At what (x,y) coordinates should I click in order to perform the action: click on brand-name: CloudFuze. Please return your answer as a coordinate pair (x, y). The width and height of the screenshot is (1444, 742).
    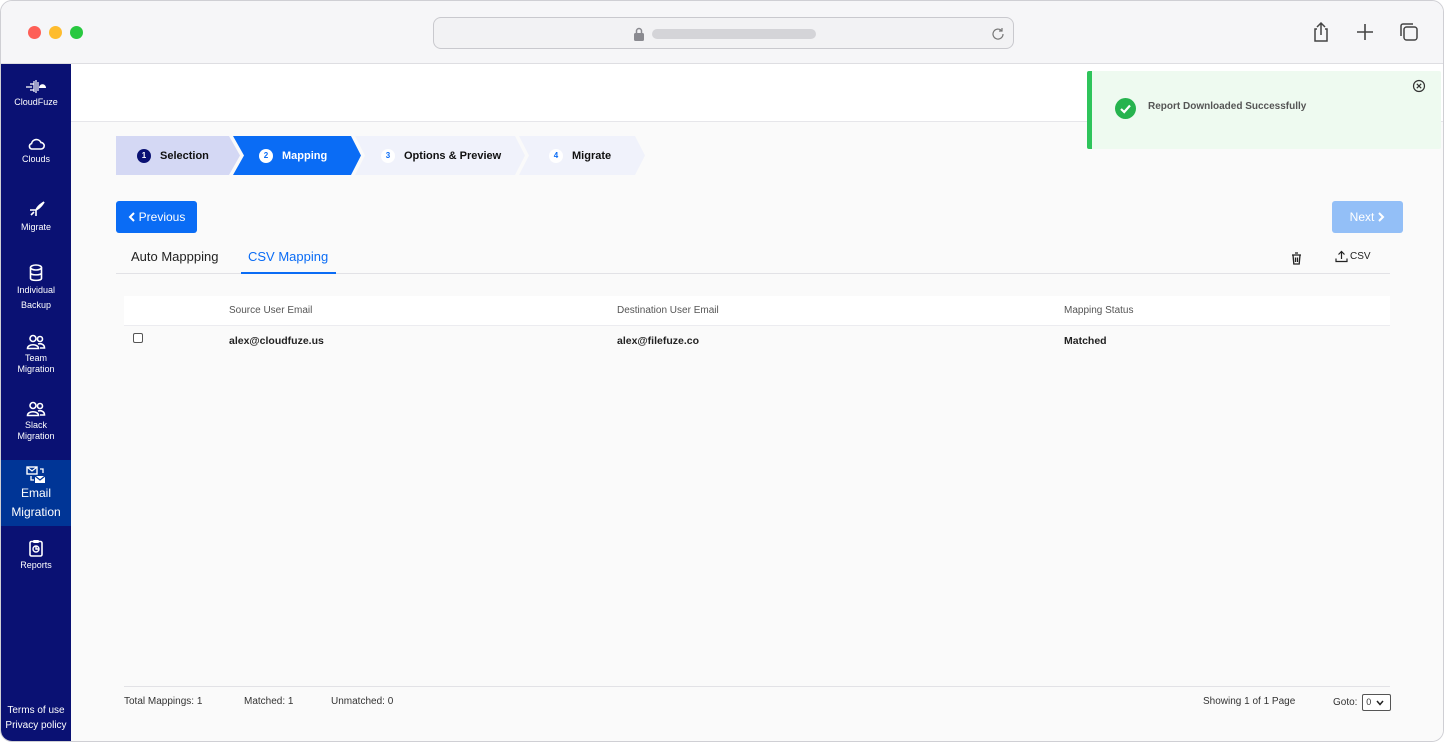
    Looking at the image, I should click on (36, 102).